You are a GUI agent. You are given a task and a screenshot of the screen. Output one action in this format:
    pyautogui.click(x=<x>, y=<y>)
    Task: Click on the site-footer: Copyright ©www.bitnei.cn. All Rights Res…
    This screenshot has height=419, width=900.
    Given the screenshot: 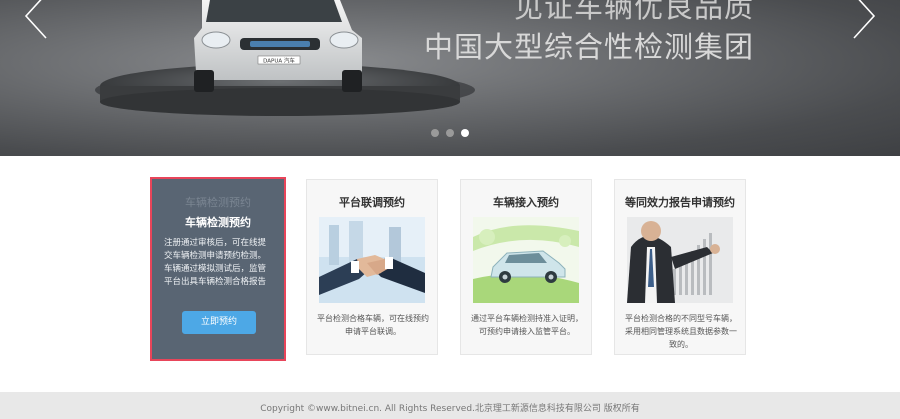 What is the action you would take?
    pyautogui.click(x=450, y=405)
    